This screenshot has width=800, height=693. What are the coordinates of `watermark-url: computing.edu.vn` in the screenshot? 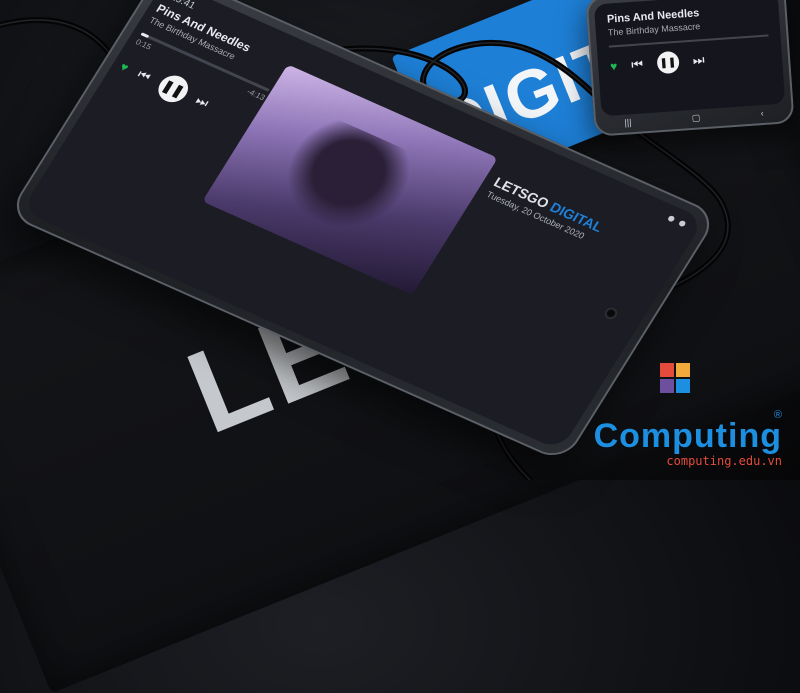 It's located at (724, 461).